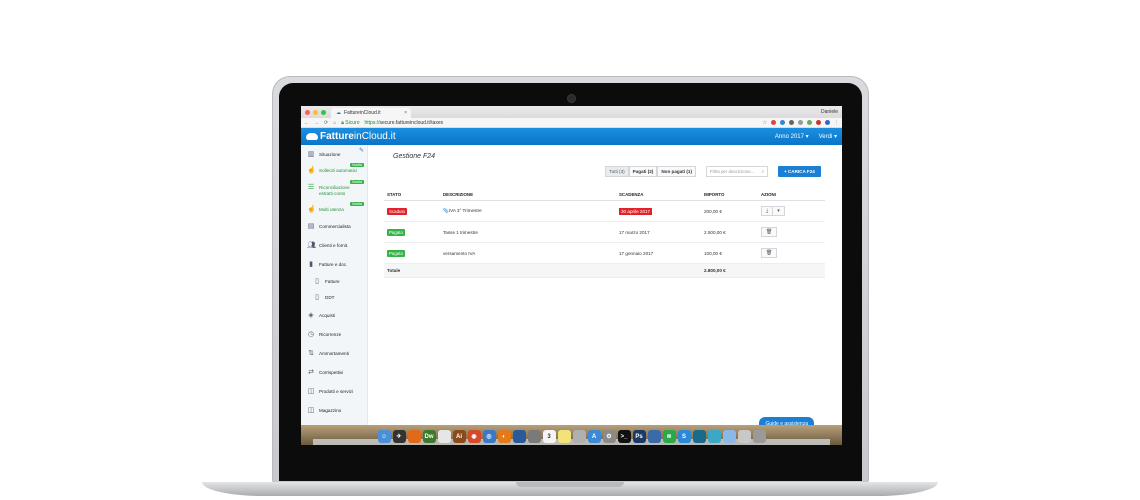 The height and width of the screenshot is (500, 1140). I want to click on downloads-icon, so click(744, 436).